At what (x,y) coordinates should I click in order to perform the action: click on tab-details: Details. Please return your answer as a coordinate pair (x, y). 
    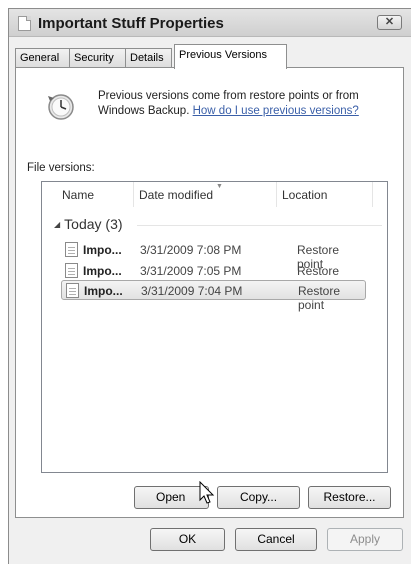
    Looking at the image, I should click on (148, 58).